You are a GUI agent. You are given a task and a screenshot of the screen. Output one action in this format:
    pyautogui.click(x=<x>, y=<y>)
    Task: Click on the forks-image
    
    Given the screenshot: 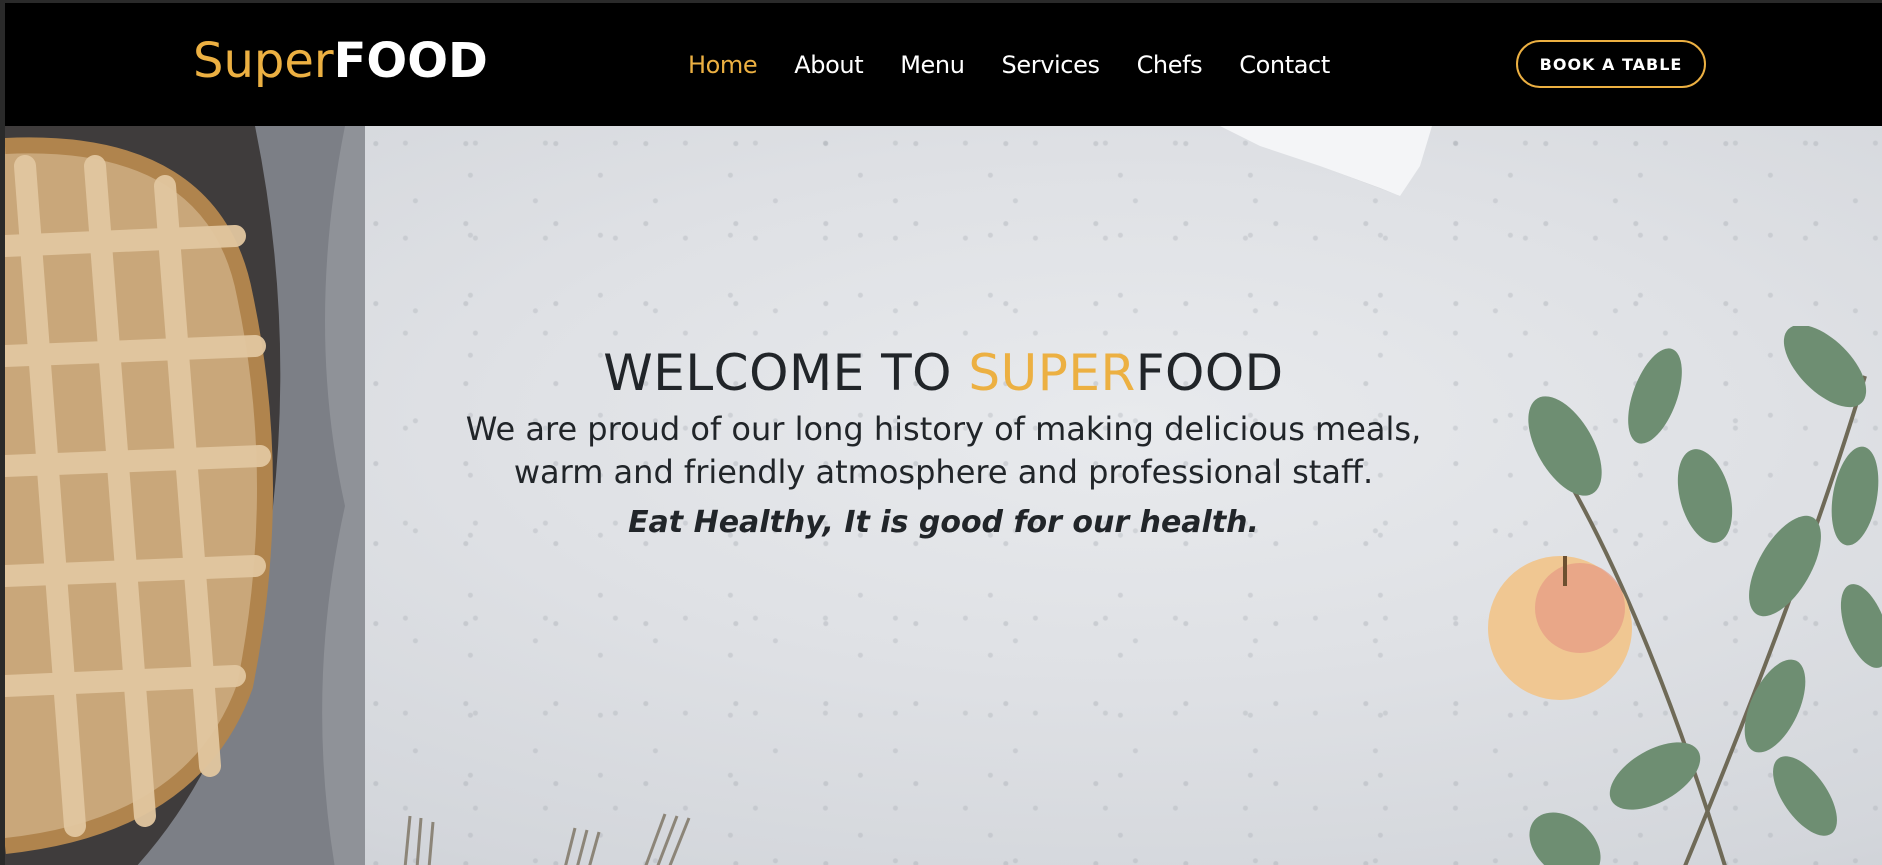 What is the action you would take?
    pyautogui.click(x=547, y=839)
    